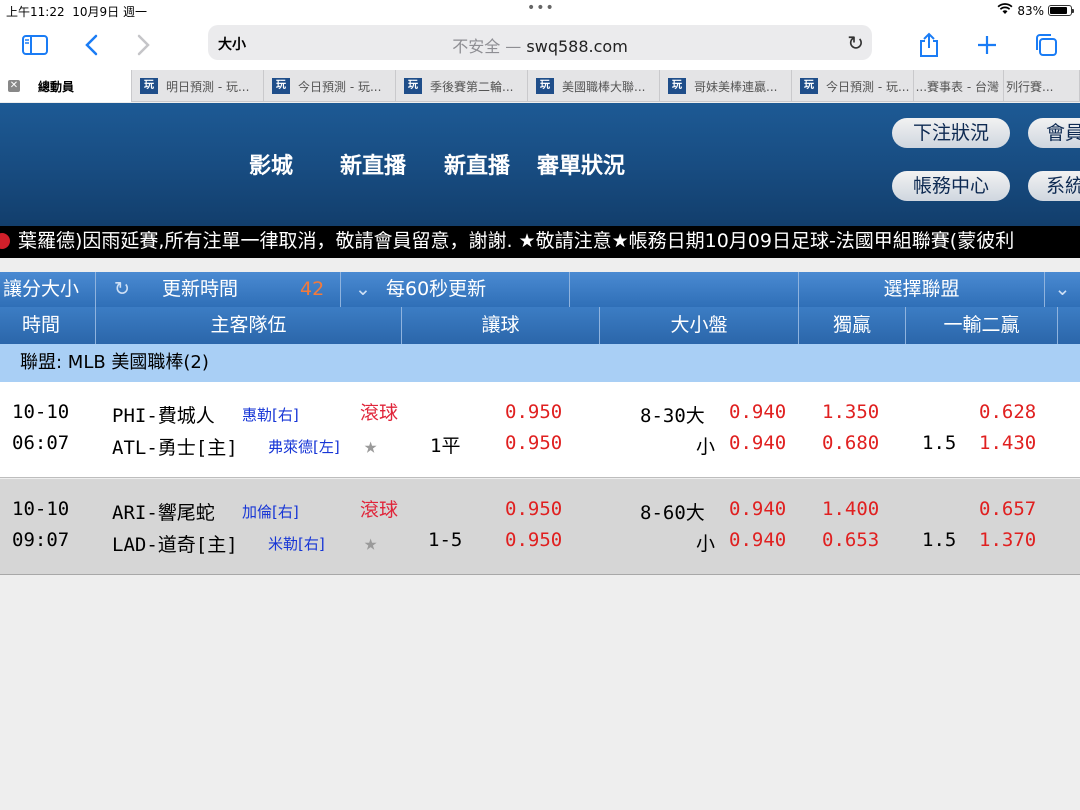 This screenshot has width=1080, height=810. Describe the element at coordinates (850, 443) in the screenshot. I see `odds: 0.680` at that location.